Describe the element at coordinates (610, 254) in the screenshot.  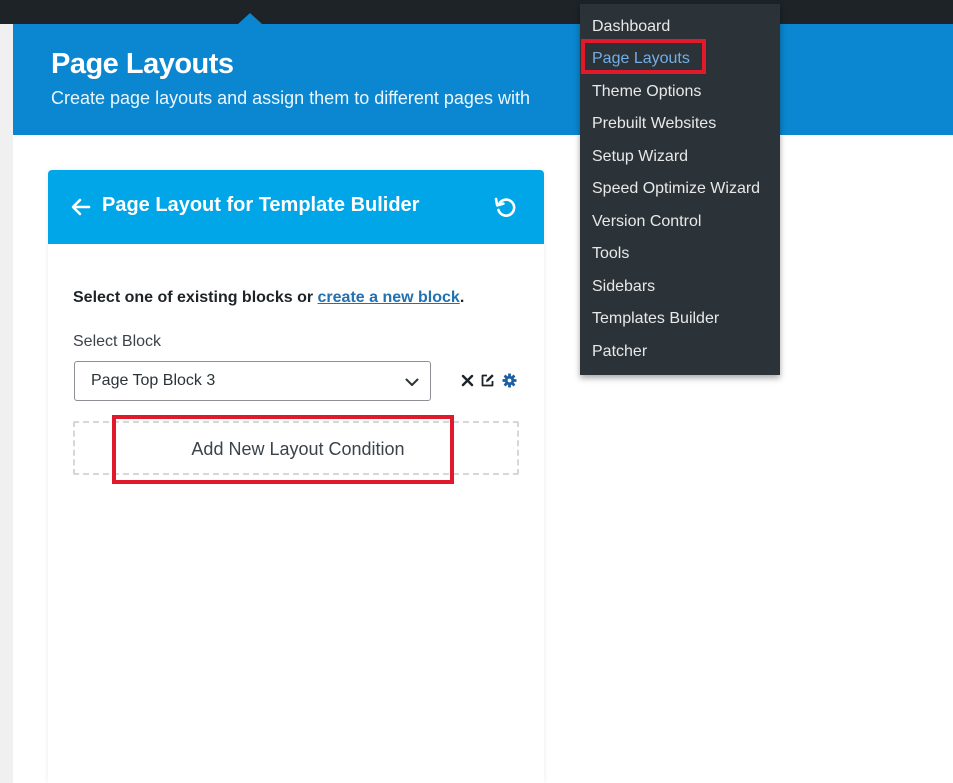
I see `menu-item-tools: Tools` at that location.